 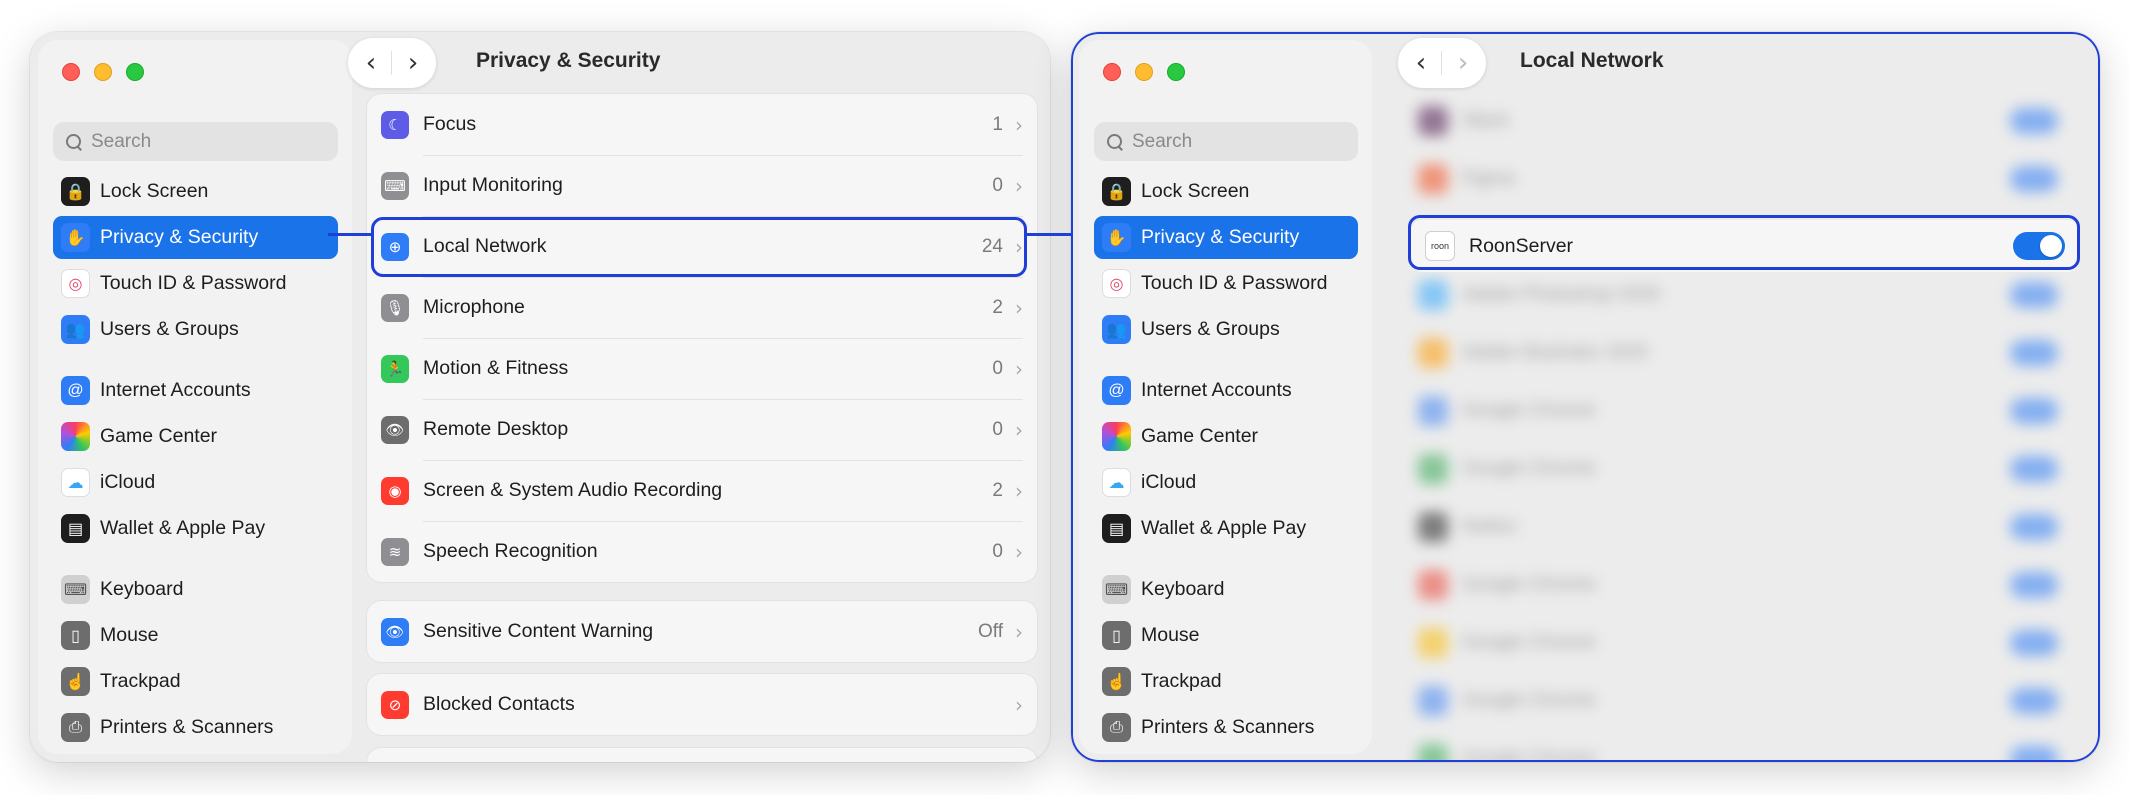 What do you see at coordinates (395, 246) in the screenshot?
I see `globe-icon: ⊕` at bounding box center [395, 246].